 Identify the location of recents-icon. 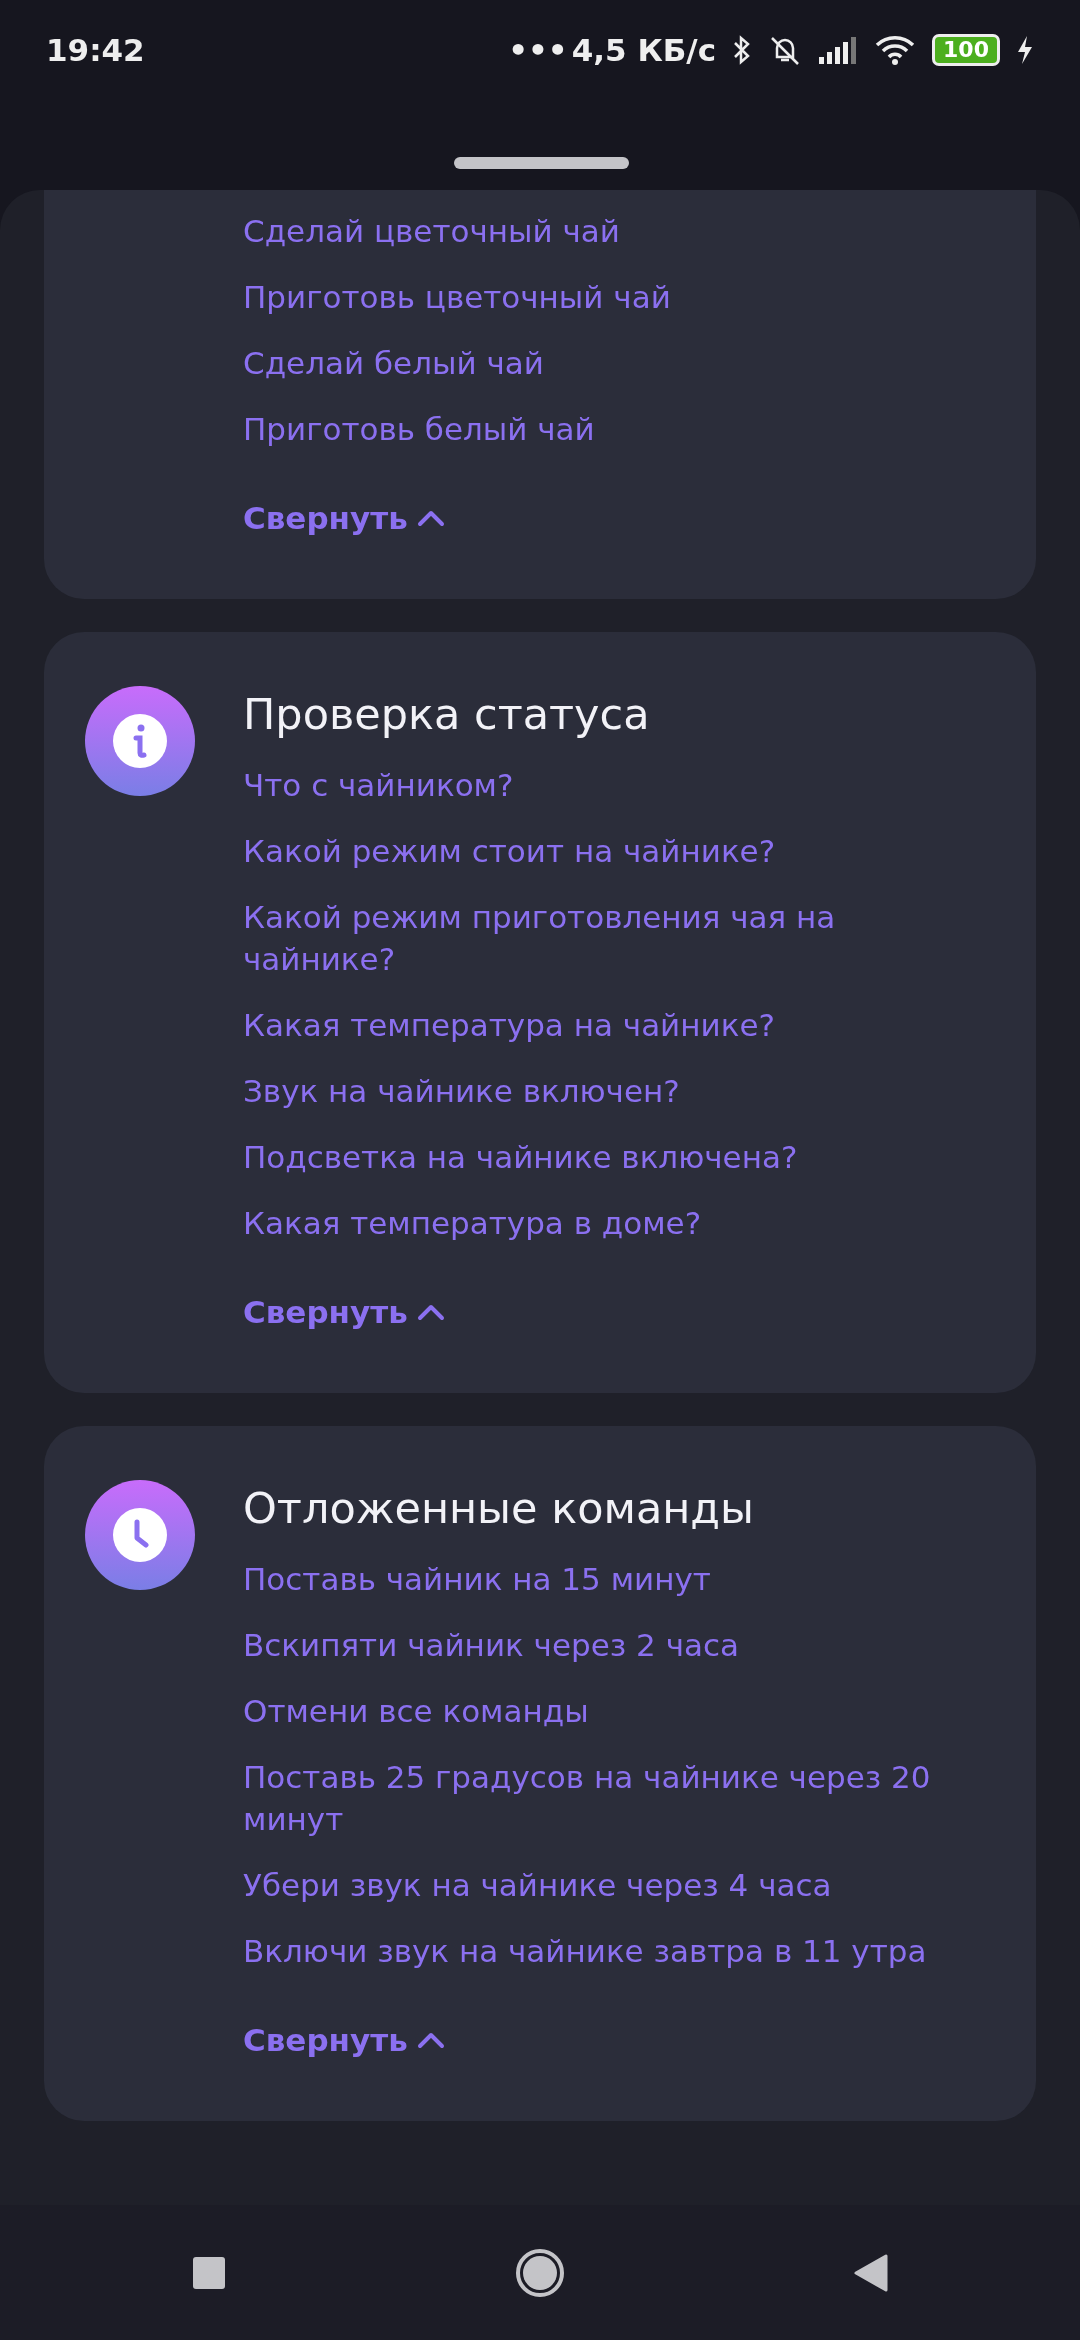
(209, 2272).